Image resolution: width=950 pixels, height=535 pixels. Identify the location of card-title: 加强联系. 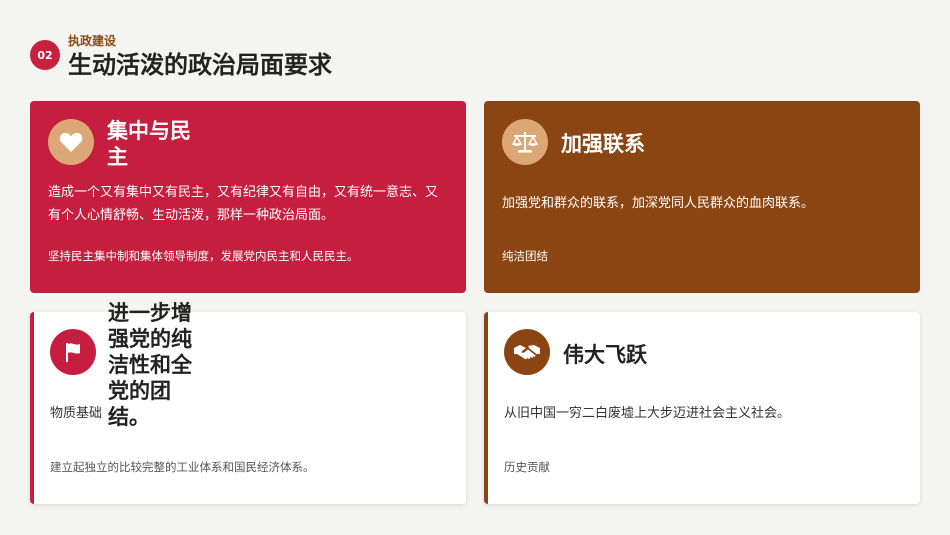
(603, 144).